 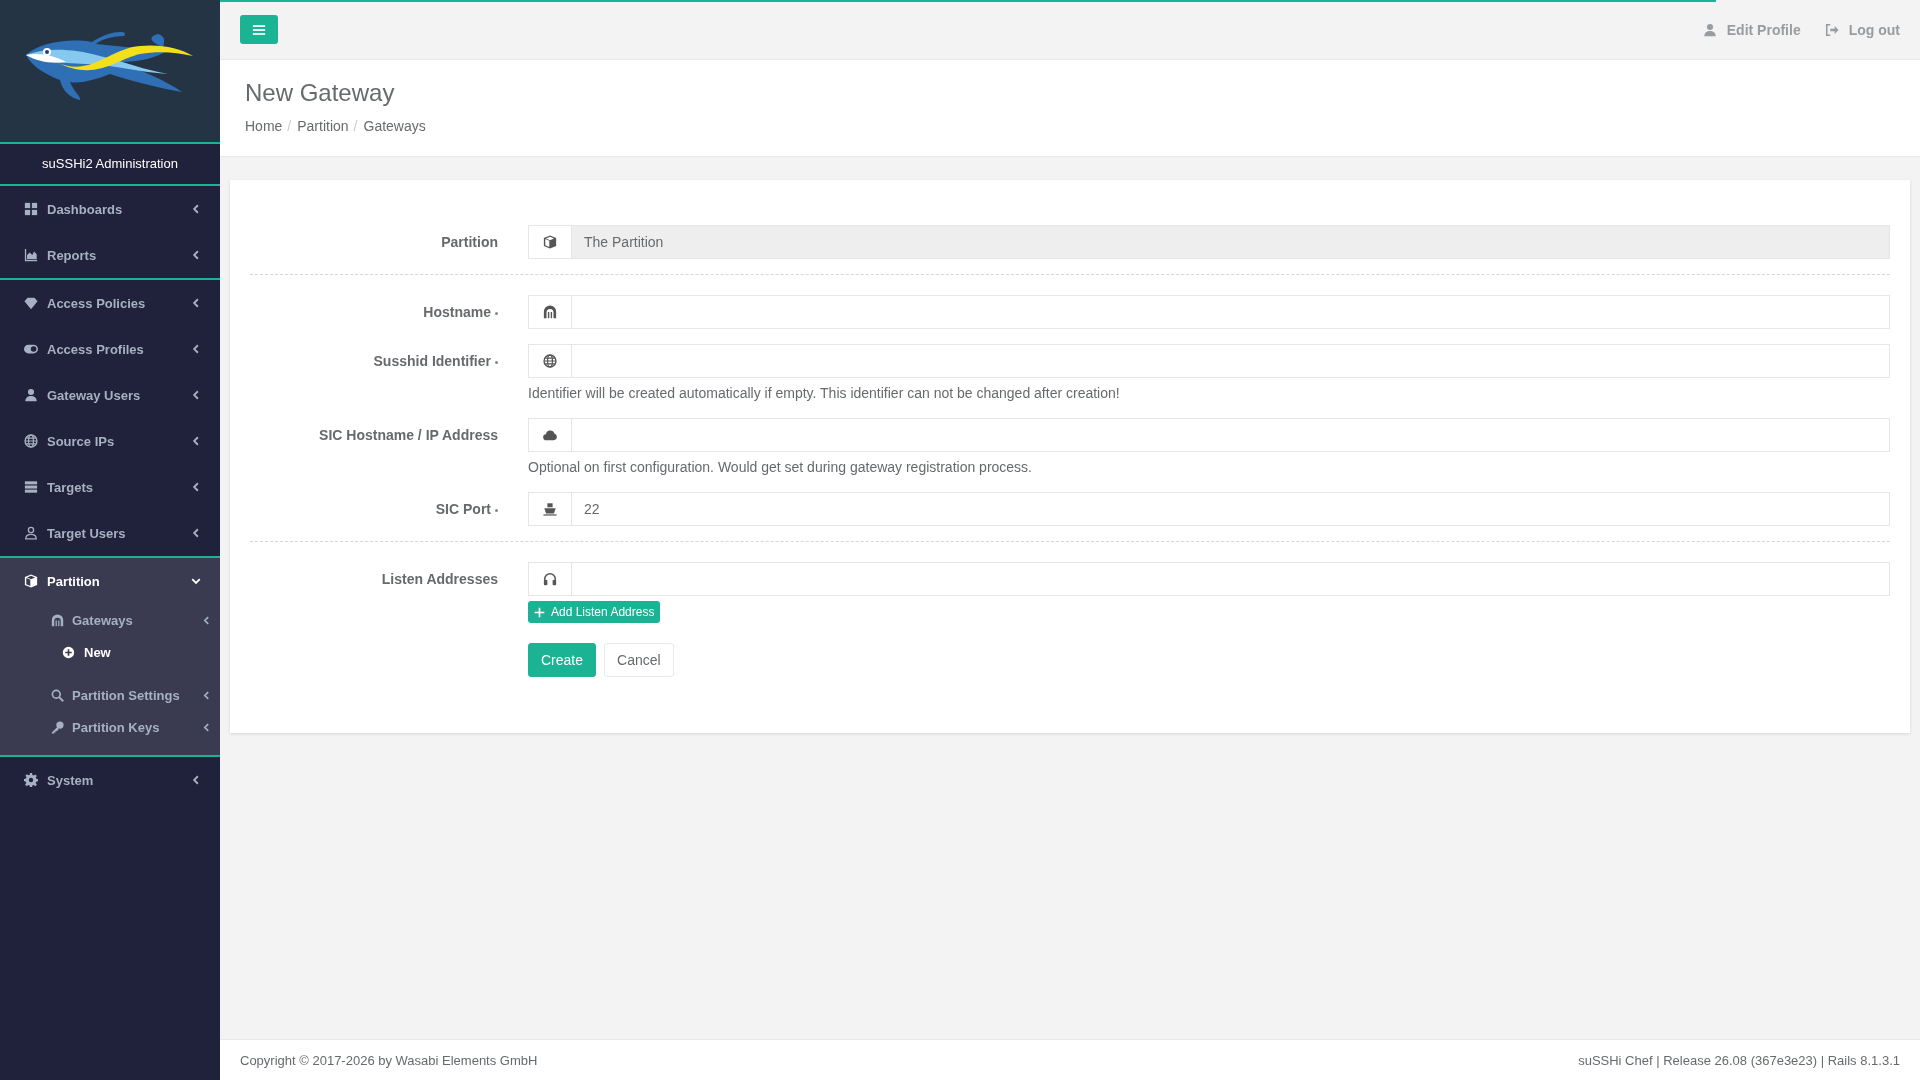 What do you see at coordinates (110, 349) in the screenshot?
I see `sidebar-item: Access Profiles` at bounding box center [110, 349].